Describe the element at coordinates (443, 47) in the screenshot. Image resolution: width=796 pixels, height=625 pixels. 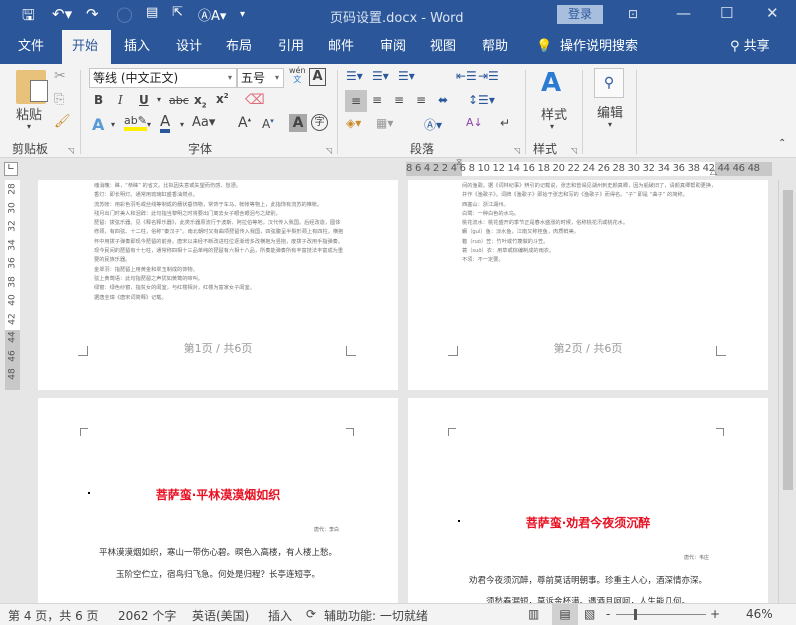
I see `tab-view: 视图` at that location.